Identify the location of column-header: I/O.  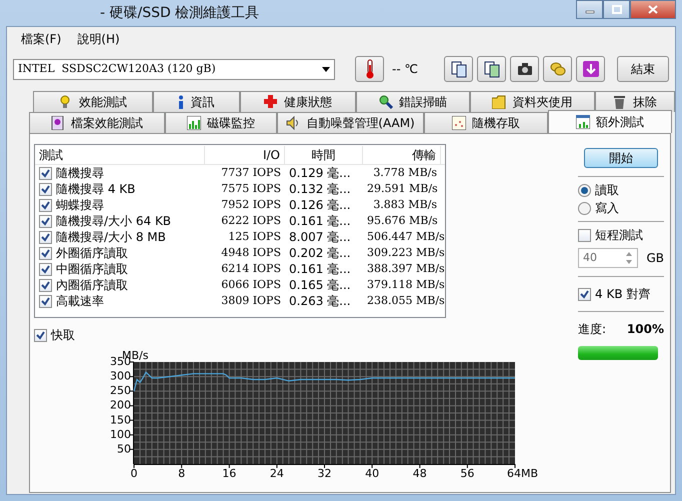
(245, 155).